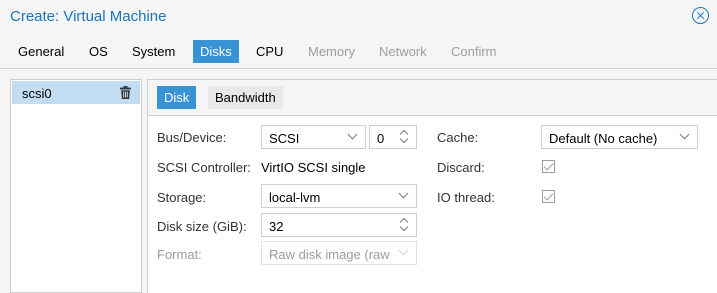  I want to click on tab-confirm: Confirm, so click(474, 51).